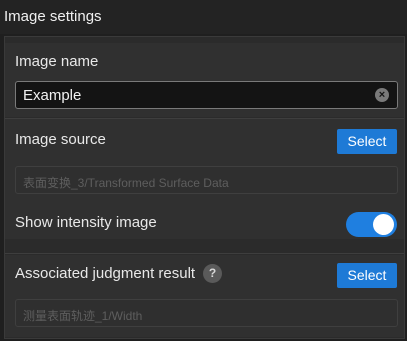  I want to click on help-icon: ?, so click(212, 273).